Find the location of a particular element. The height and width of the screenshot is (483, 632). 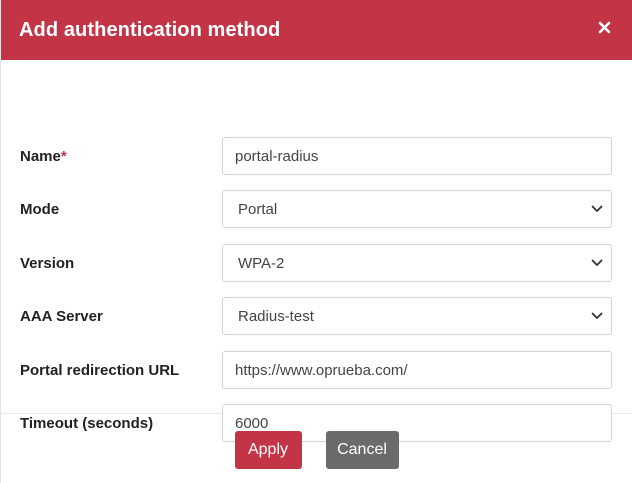

aaa-server-row: AAA Server Radius-test is located at coordinates (316, 316).